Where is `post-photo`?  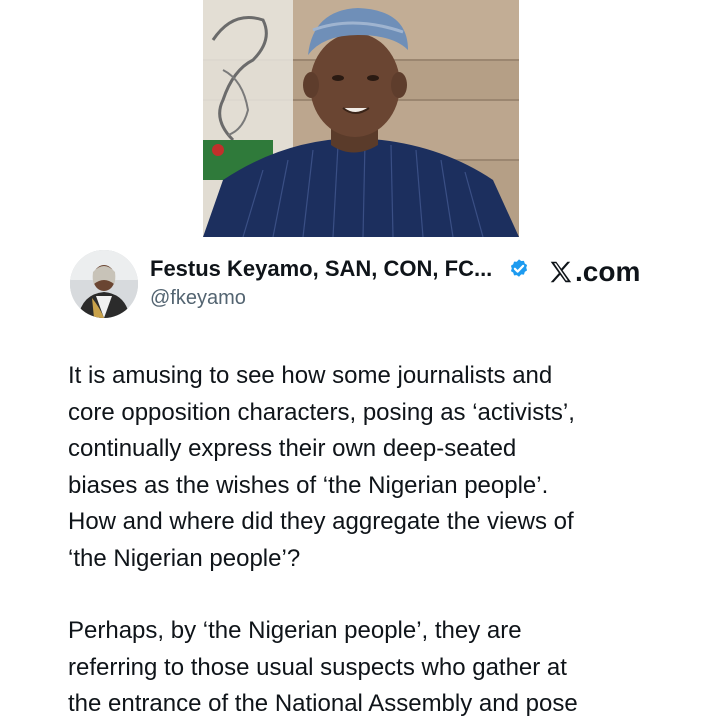
post-photo is located at coordinates (361, 118).